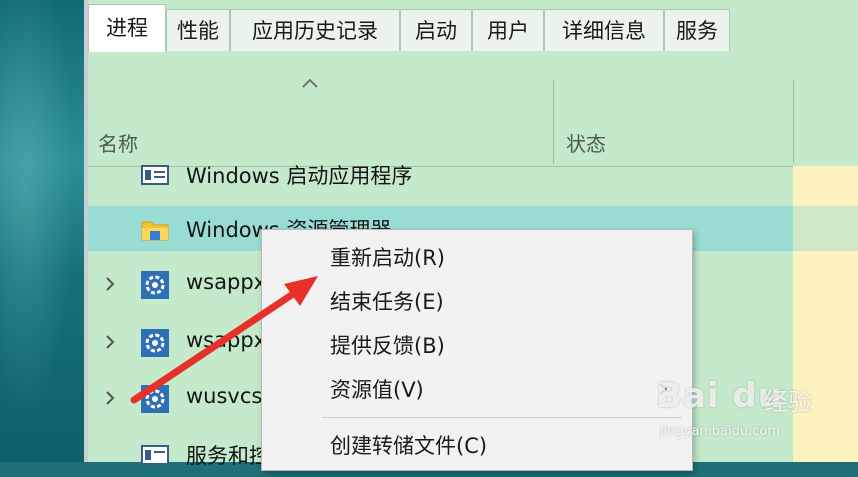 This screenshot has width=858, height=477. Describe the element at coordinates (502, 417) in the screenshot. I see `menu-separator` at that location.